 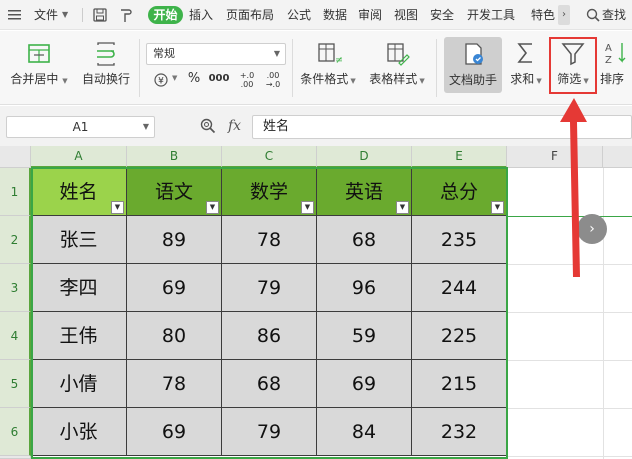 What do you see at coordinates (165, 15) in the screenshot?
I see `tab-home: 开始` at bounding box center [165, 15].